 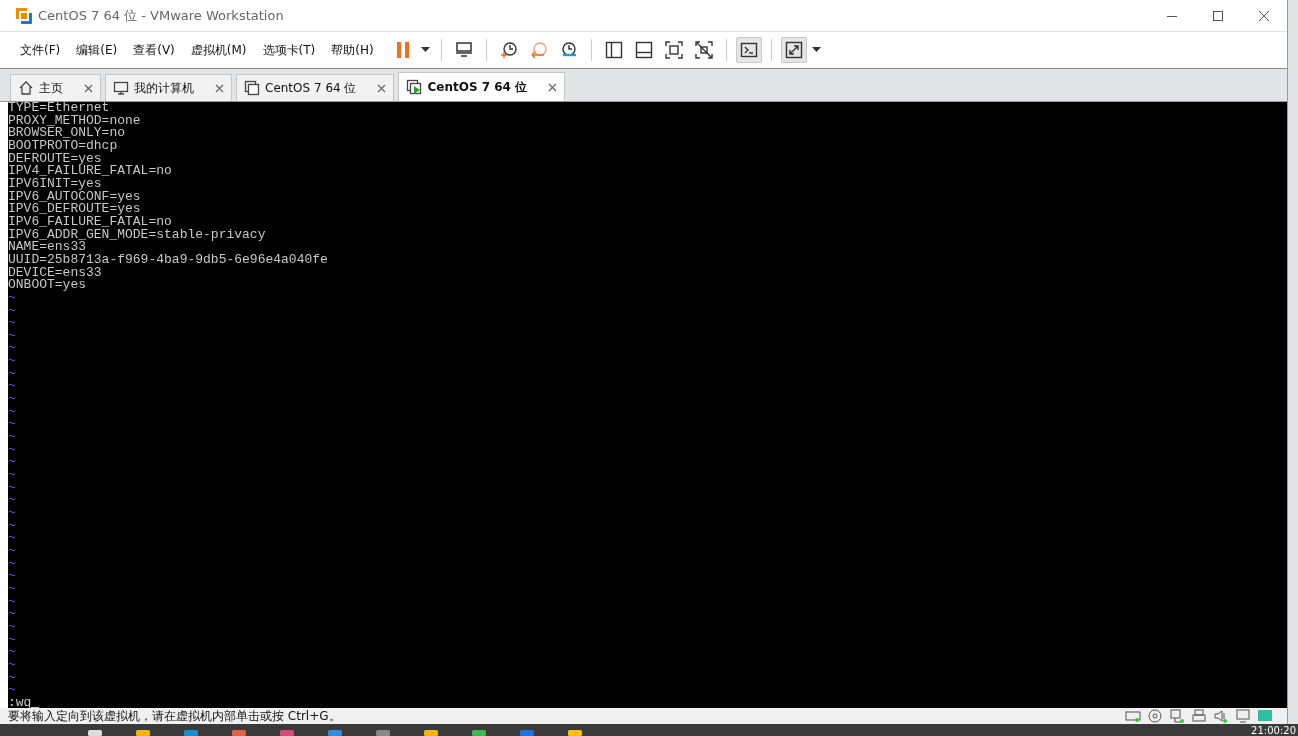 What do you see at coordinates (1155, 716) in the screenshot?
I see `disc-icon` at bounding box center [1155, 716].